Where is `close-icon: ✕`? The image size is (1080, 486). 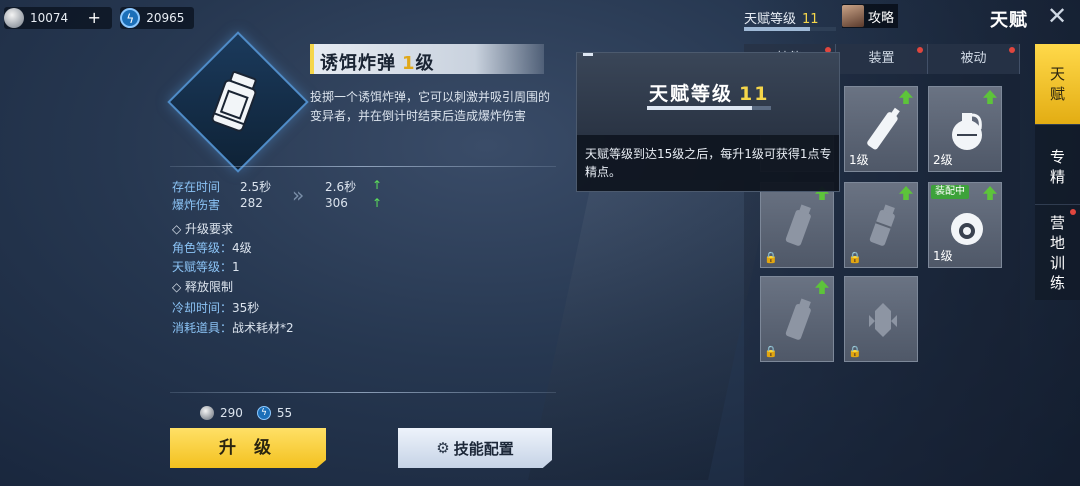 close-icon: ✕ is located at coordinates (1057, 17).